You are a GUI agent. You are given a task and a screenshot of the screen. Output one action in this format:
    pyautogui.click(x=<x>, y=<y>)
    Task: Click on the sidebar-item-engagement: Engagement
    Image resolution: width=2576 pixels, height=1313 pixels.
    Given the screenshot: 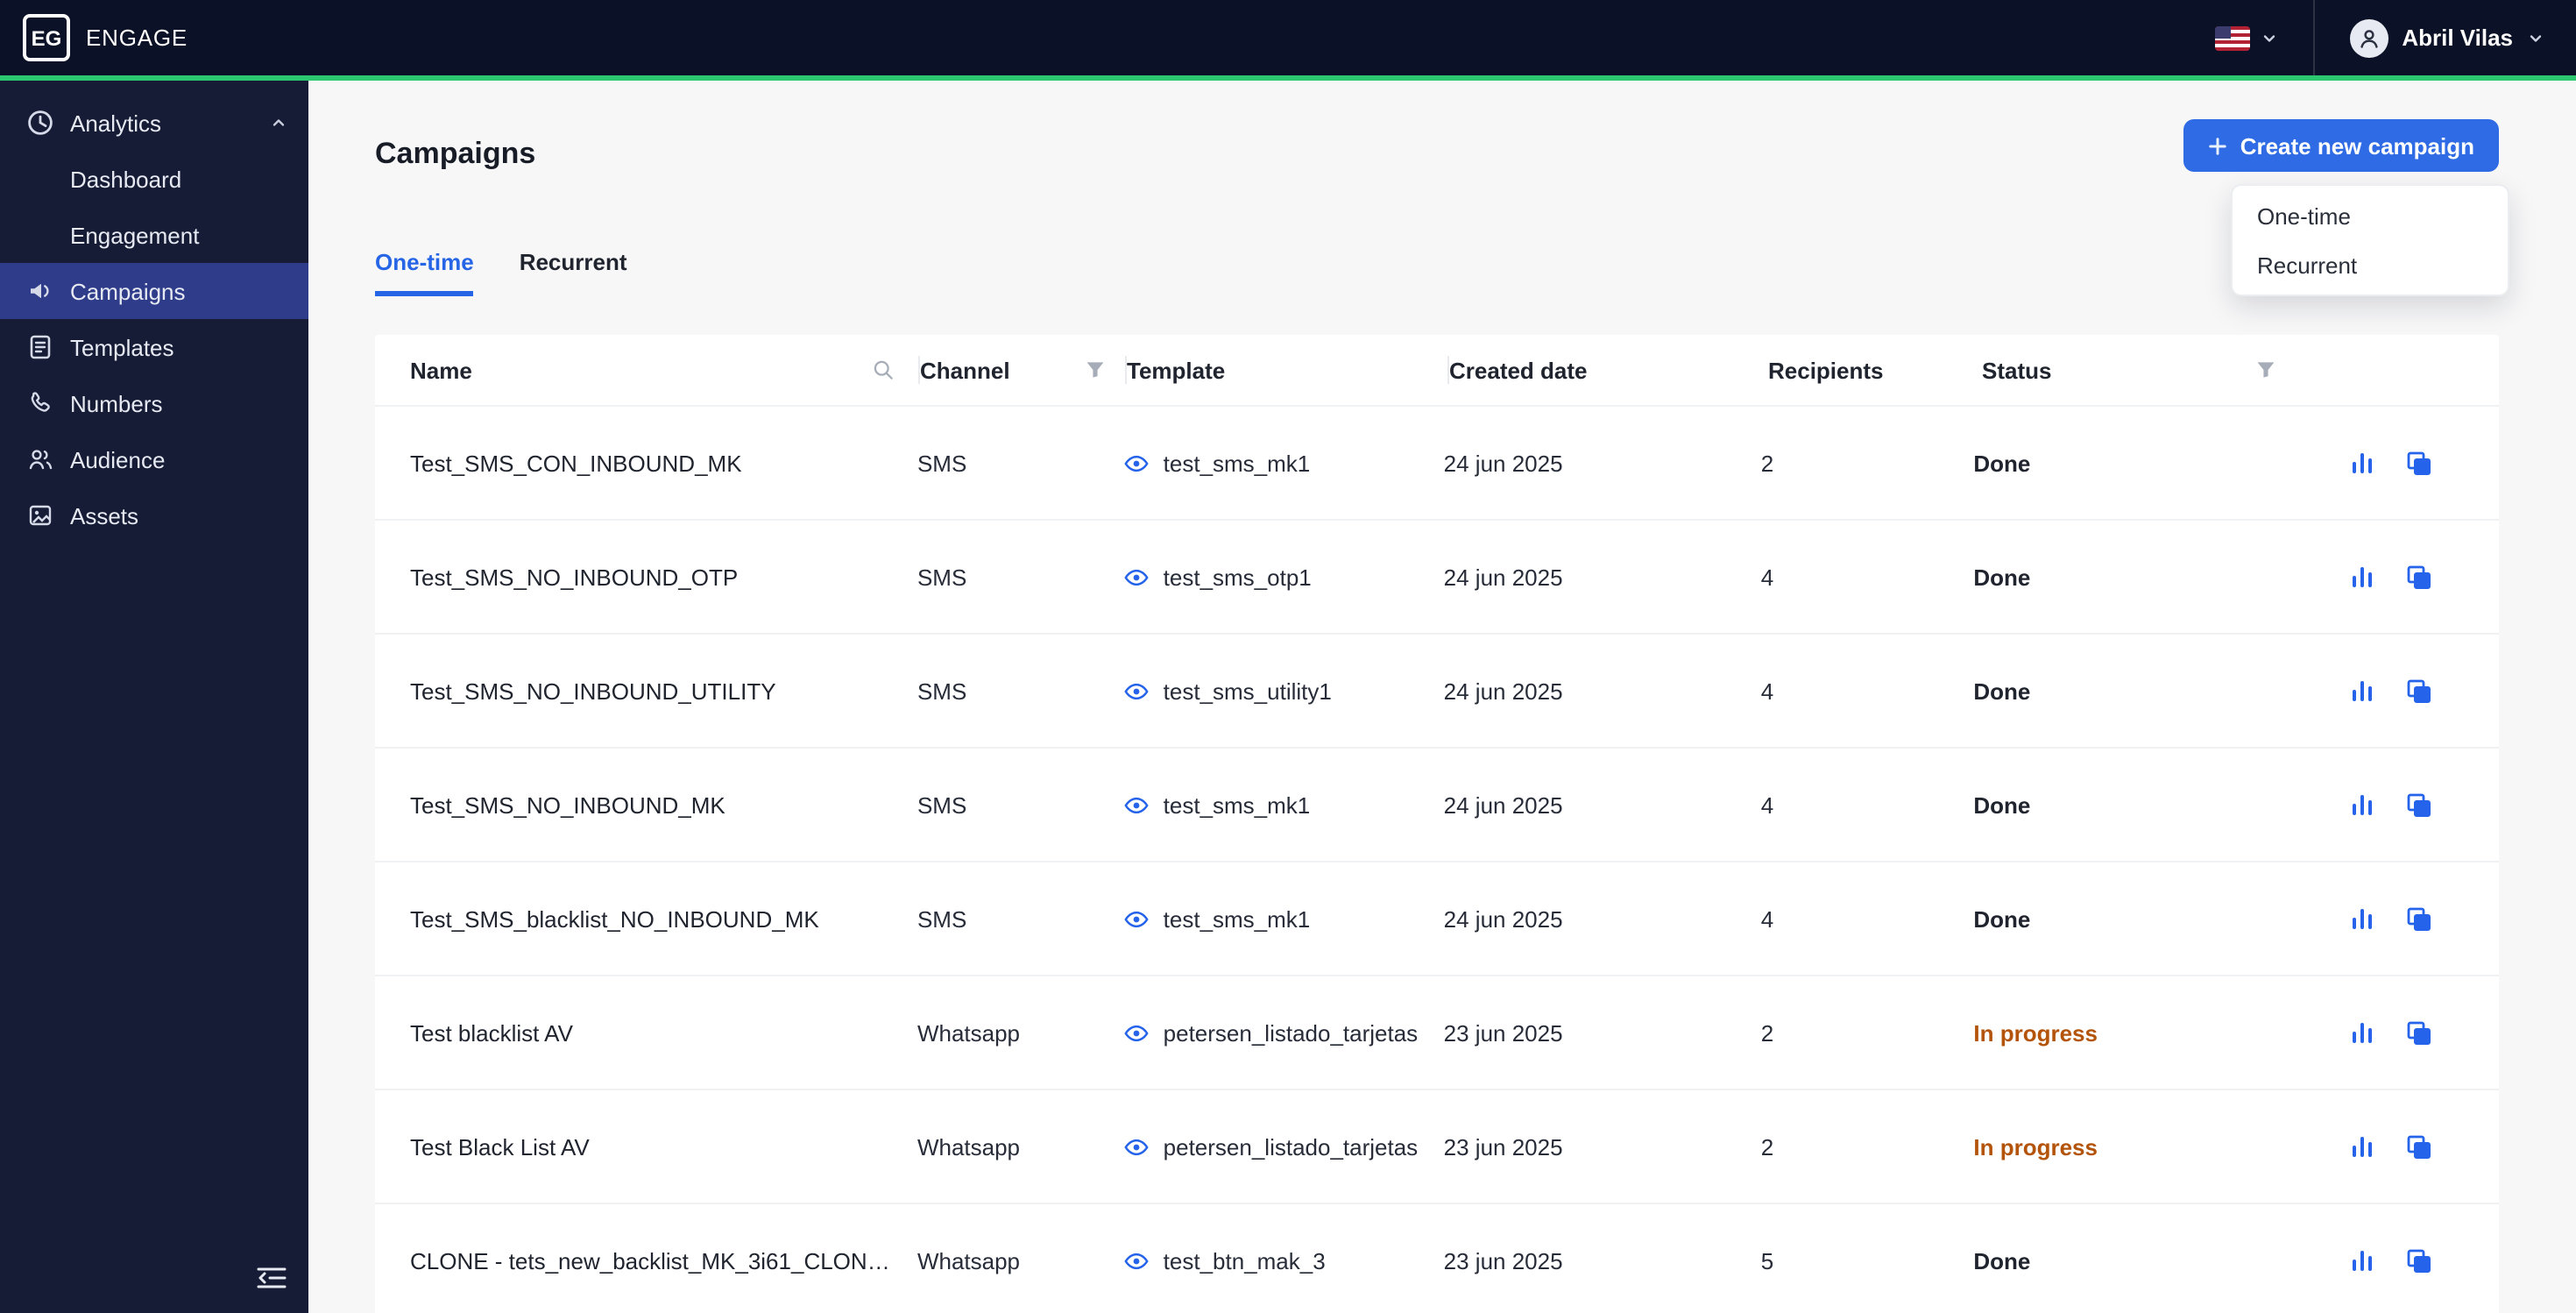 What is the action you would take?
    pyautogui.click(x=154, y=235)
    